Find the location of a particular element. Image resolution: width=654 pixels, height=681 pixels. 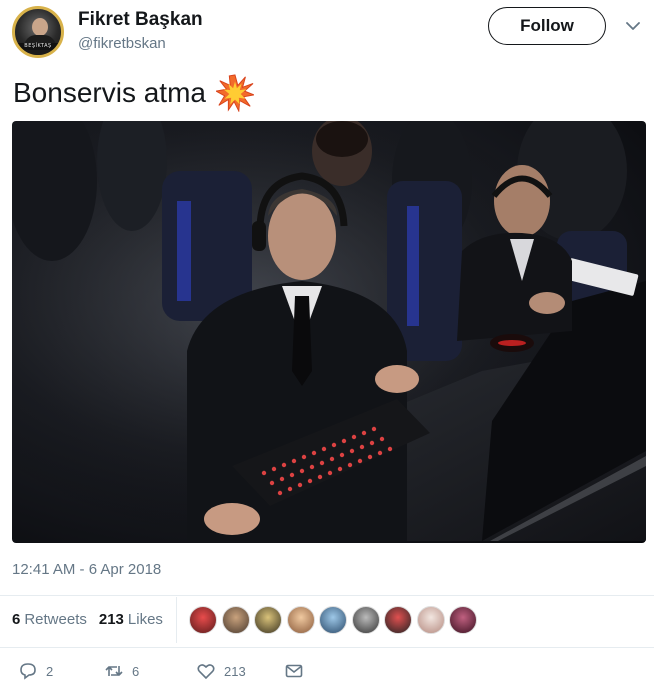

envelope-icon is located at coordinates (294, 671).